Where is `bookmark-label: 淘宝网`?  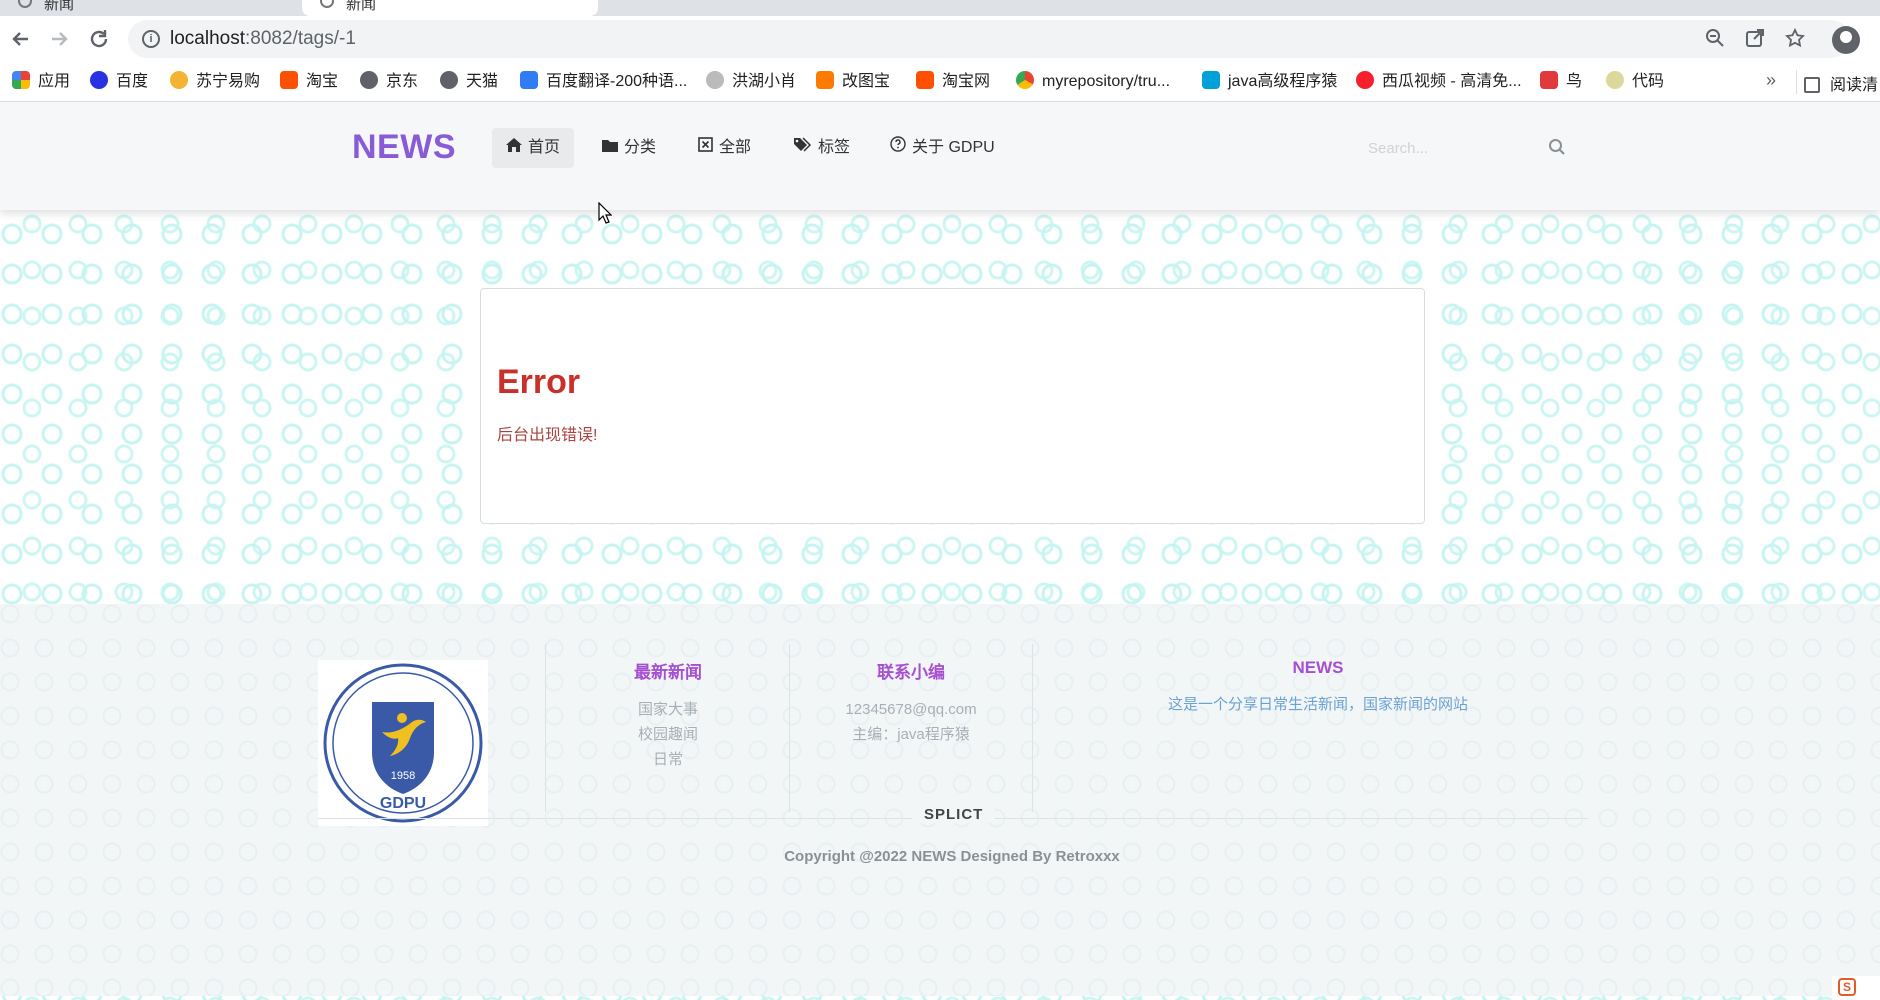 bookmark-label: 淘宝网 is located at coordinates (966, 81).